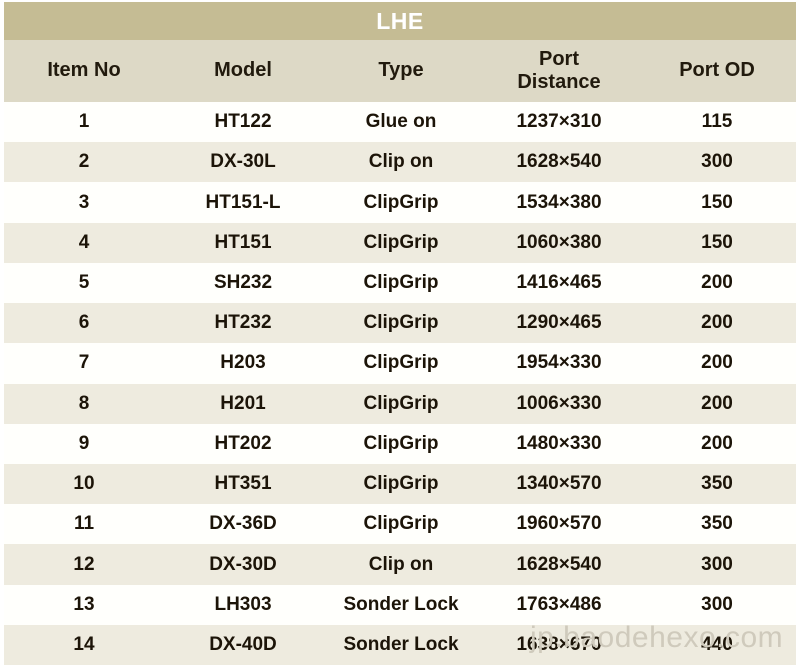  I want to click on cell-port-distance: 1954×330, so click(559, 363).